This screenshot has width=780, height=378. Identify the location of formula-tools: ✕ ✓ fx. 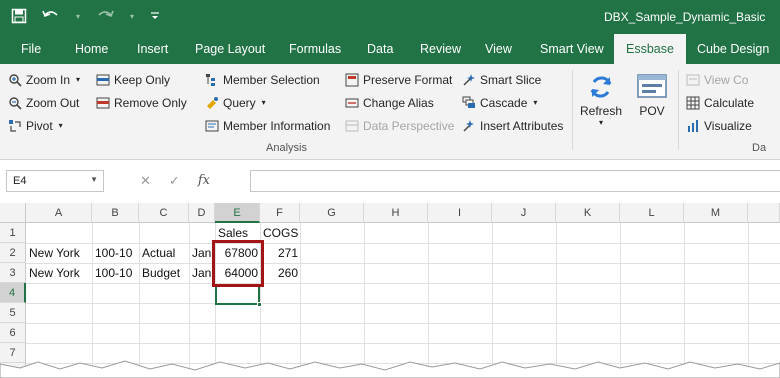
(175, 181).